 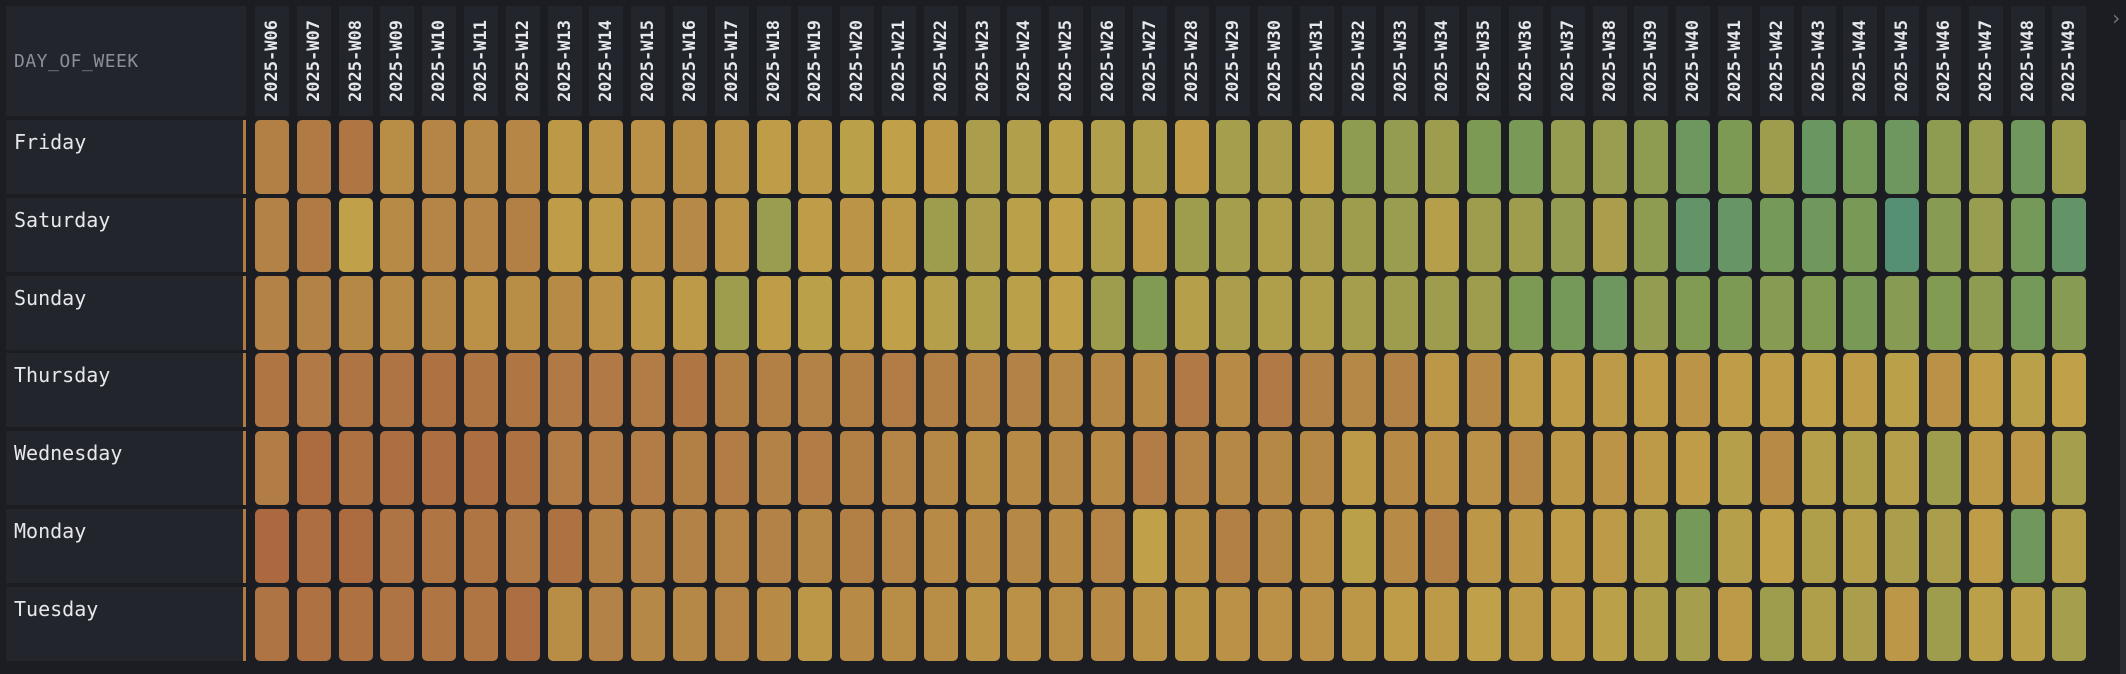 What do you see at coordinates (1526, 61) in the screenshot?
I see `column-header: 2025-W36` at bounding box center [1526, 61].